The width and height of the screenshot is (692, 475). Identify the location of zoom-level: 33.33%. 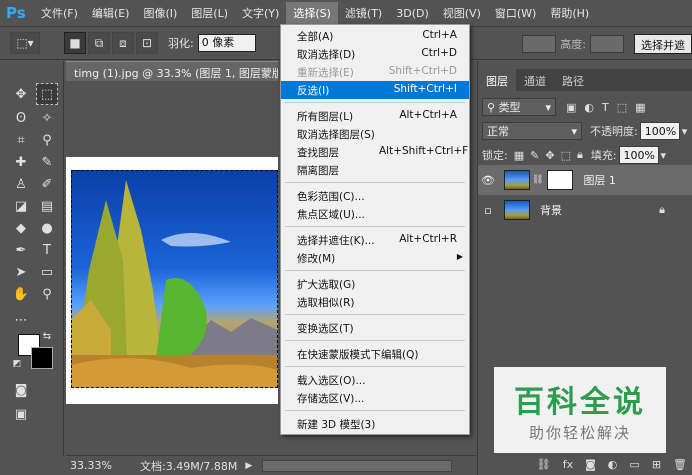
(91, 465).